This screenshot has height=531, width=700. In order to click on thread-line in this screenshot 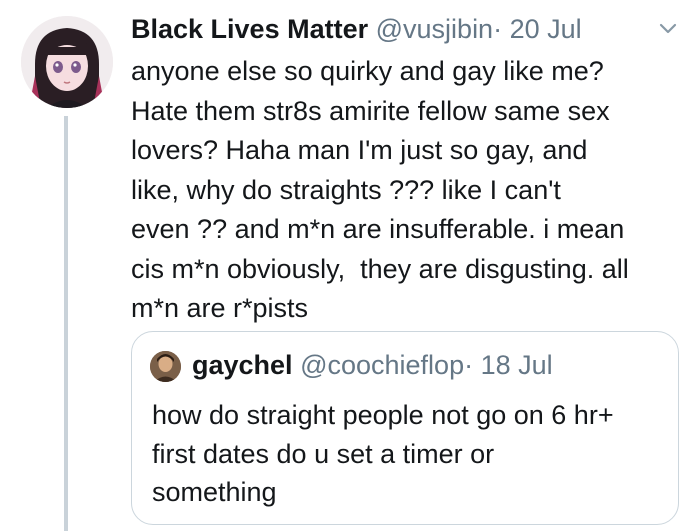, I will do `click(66, 323)`.